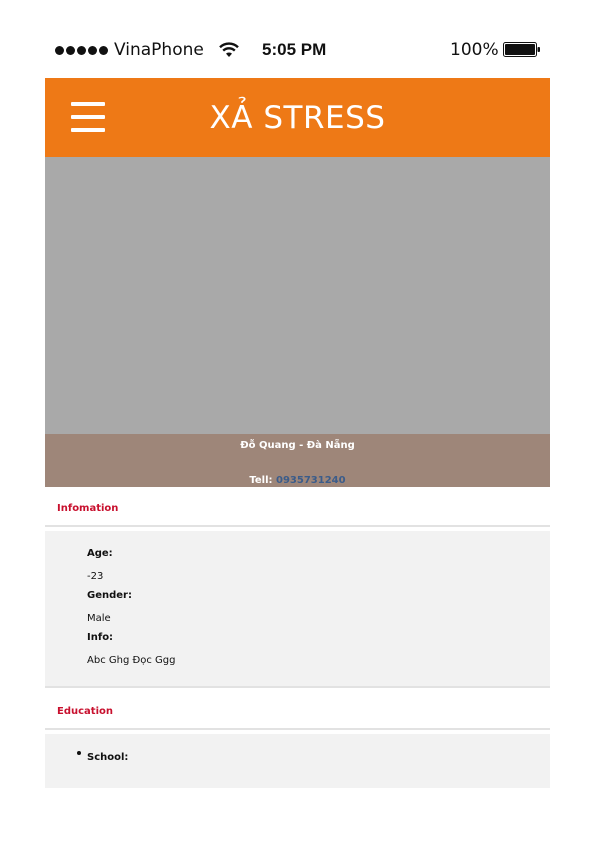  What do you see at coordinates (108, 757) in the screenshot?
I see `school-label: School:` at bounding box center [108, 757].